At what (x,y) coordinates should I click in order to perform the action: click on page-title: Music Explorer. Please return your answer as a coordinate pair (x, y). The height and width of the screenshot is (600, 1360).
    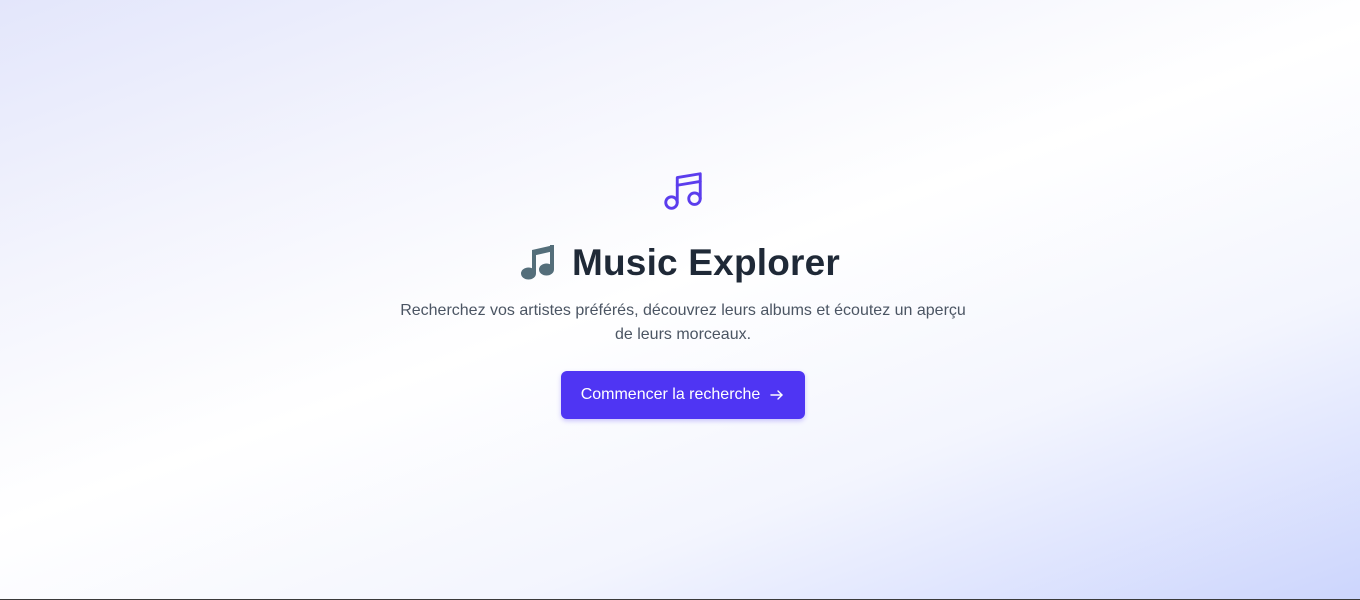
    Looking at the image, I should click on (680, 263).